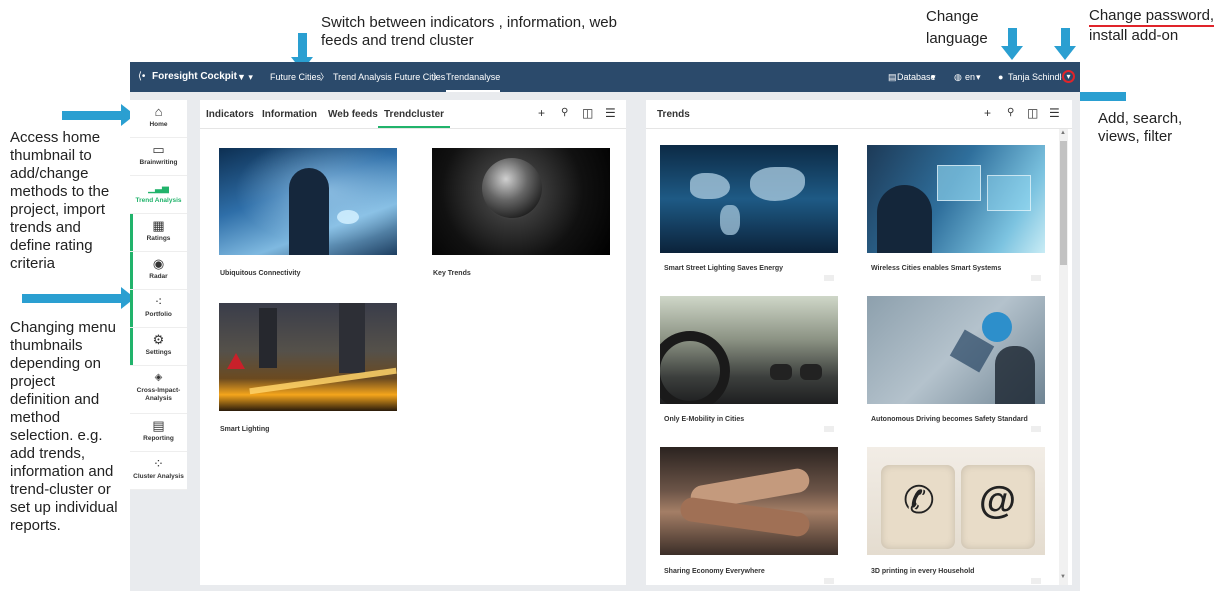  What do you see at coordinates (919, 501) in the screenshot?
I see `phone-icon: ✆` at bounding box center [919, 501].